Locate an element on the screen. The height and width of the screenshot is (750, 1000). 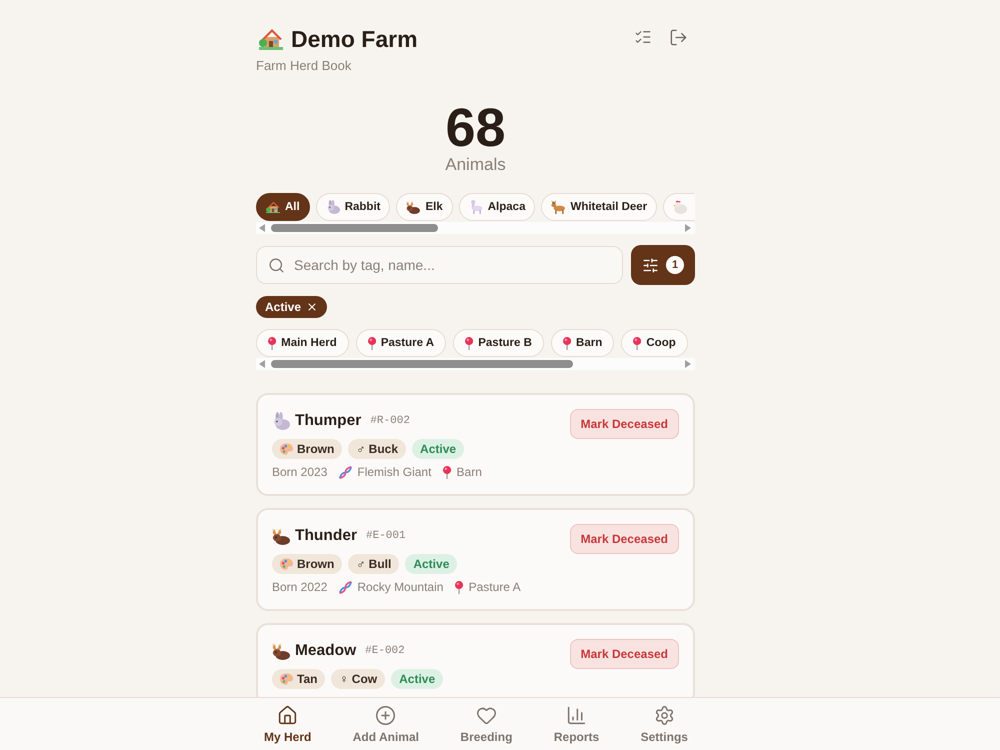
tag-number: #E-001 is located at coordinates (386, 536).